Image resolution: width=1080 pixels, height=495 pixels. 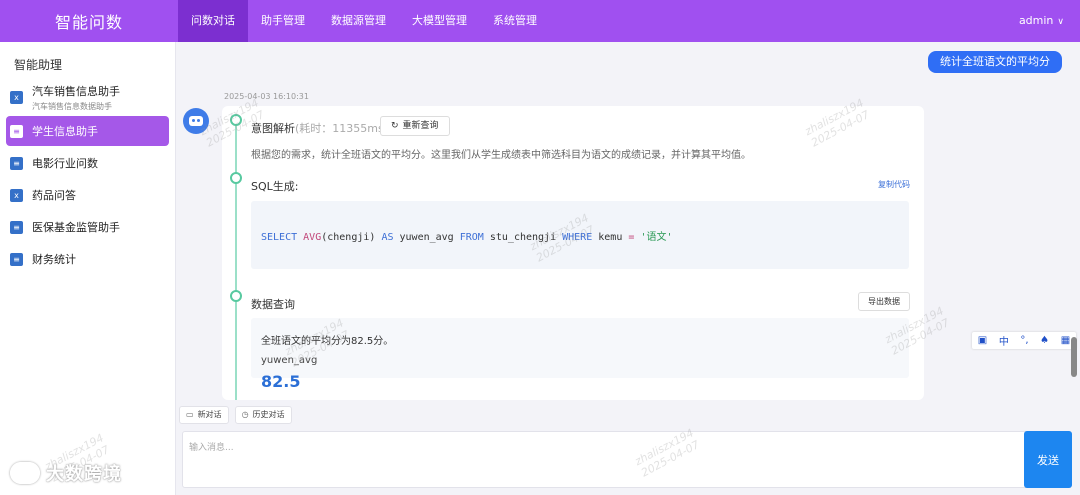 What do you see at coordinates (283, 21) in the screenshot?
I see `nav-tab-assistant-mgmt: 助手管理` at bounding box center [283, 21].